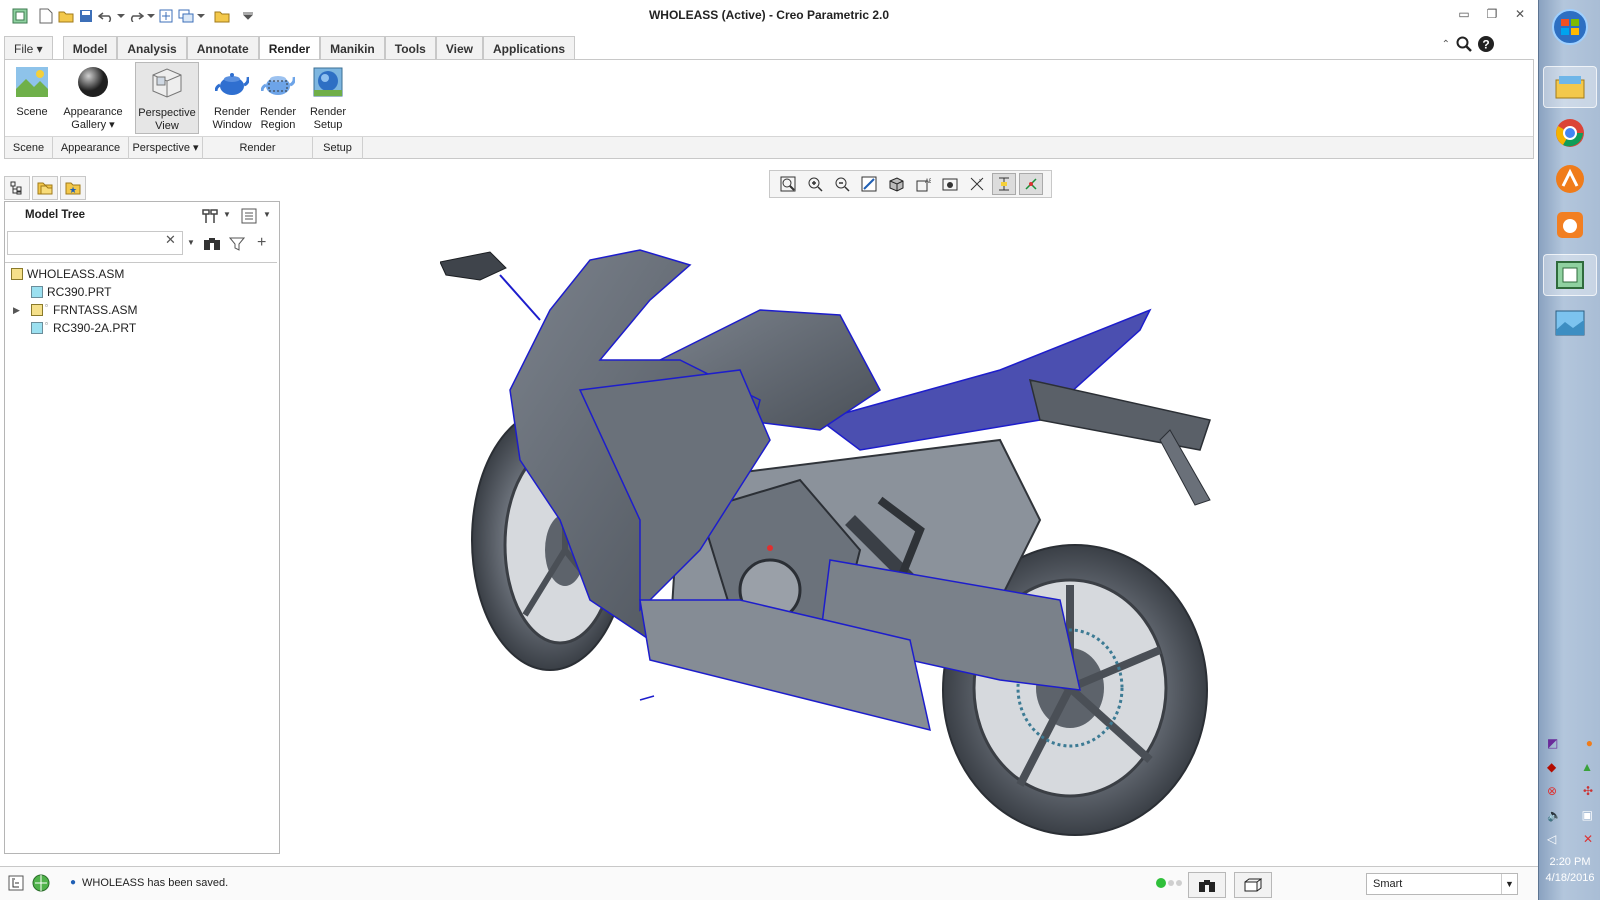 The image size is (1600, 900). Describe the element at coordinates (788, 184) in the screenshot. I see `refit-icon` at that location.